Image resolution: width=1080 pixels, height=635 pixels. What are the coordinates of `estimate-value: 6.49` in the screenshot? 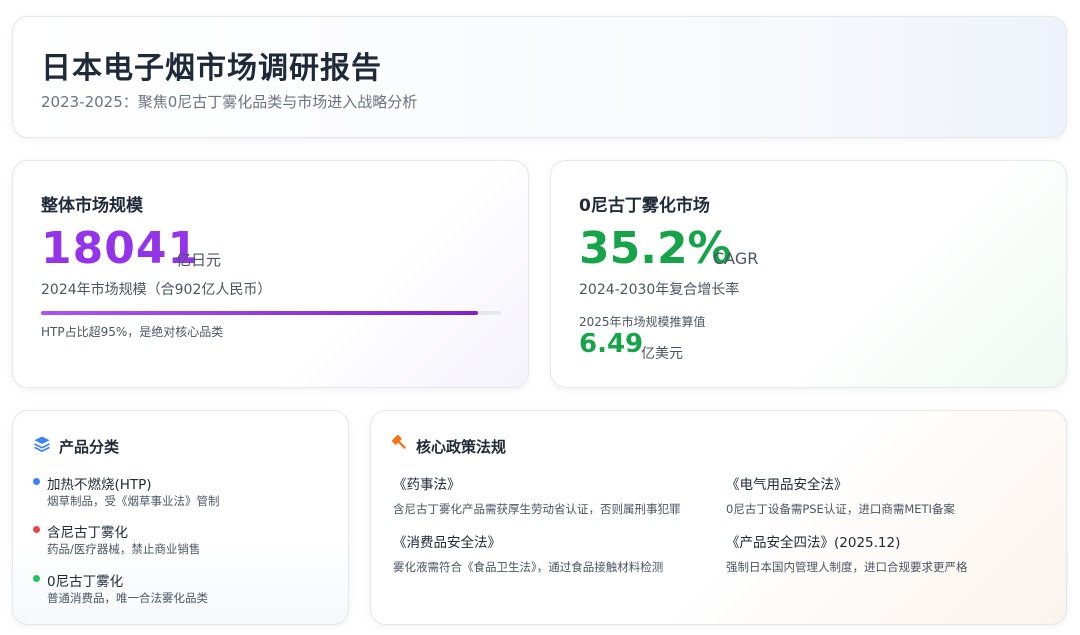 It's located at (611, 344).